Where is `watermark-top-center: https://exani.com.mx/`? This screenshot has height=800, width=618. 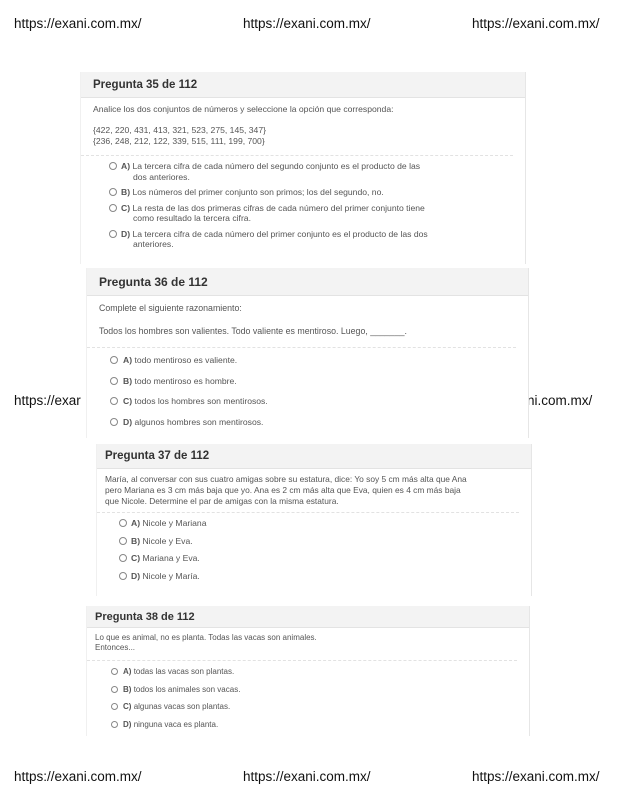 watermark-top-center: https://exani.com.mx/ is located at coordinates (307, 23).